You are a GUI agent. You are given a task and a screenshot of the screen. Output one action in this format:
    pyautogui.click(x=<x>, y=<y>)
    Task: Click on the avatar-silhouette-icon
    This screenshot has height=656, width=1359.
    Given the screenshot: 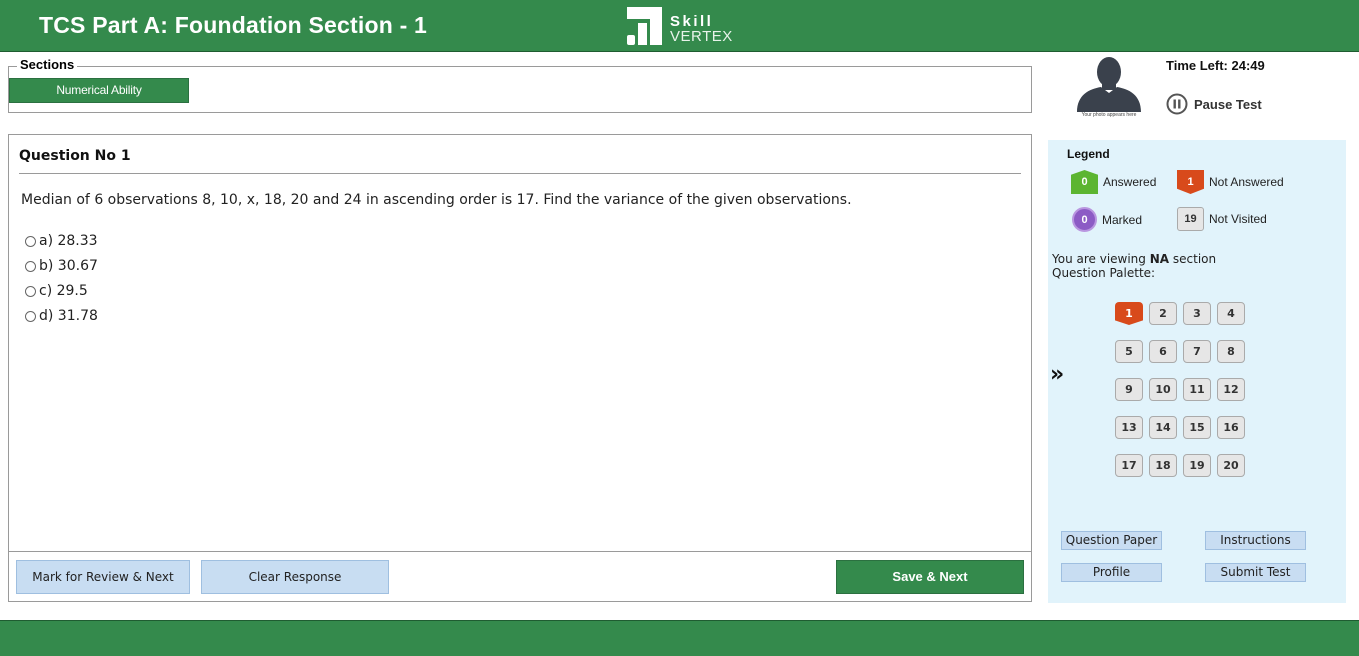 What is the action you would take?
    pyautogui.click(x=1109, y=84)
    